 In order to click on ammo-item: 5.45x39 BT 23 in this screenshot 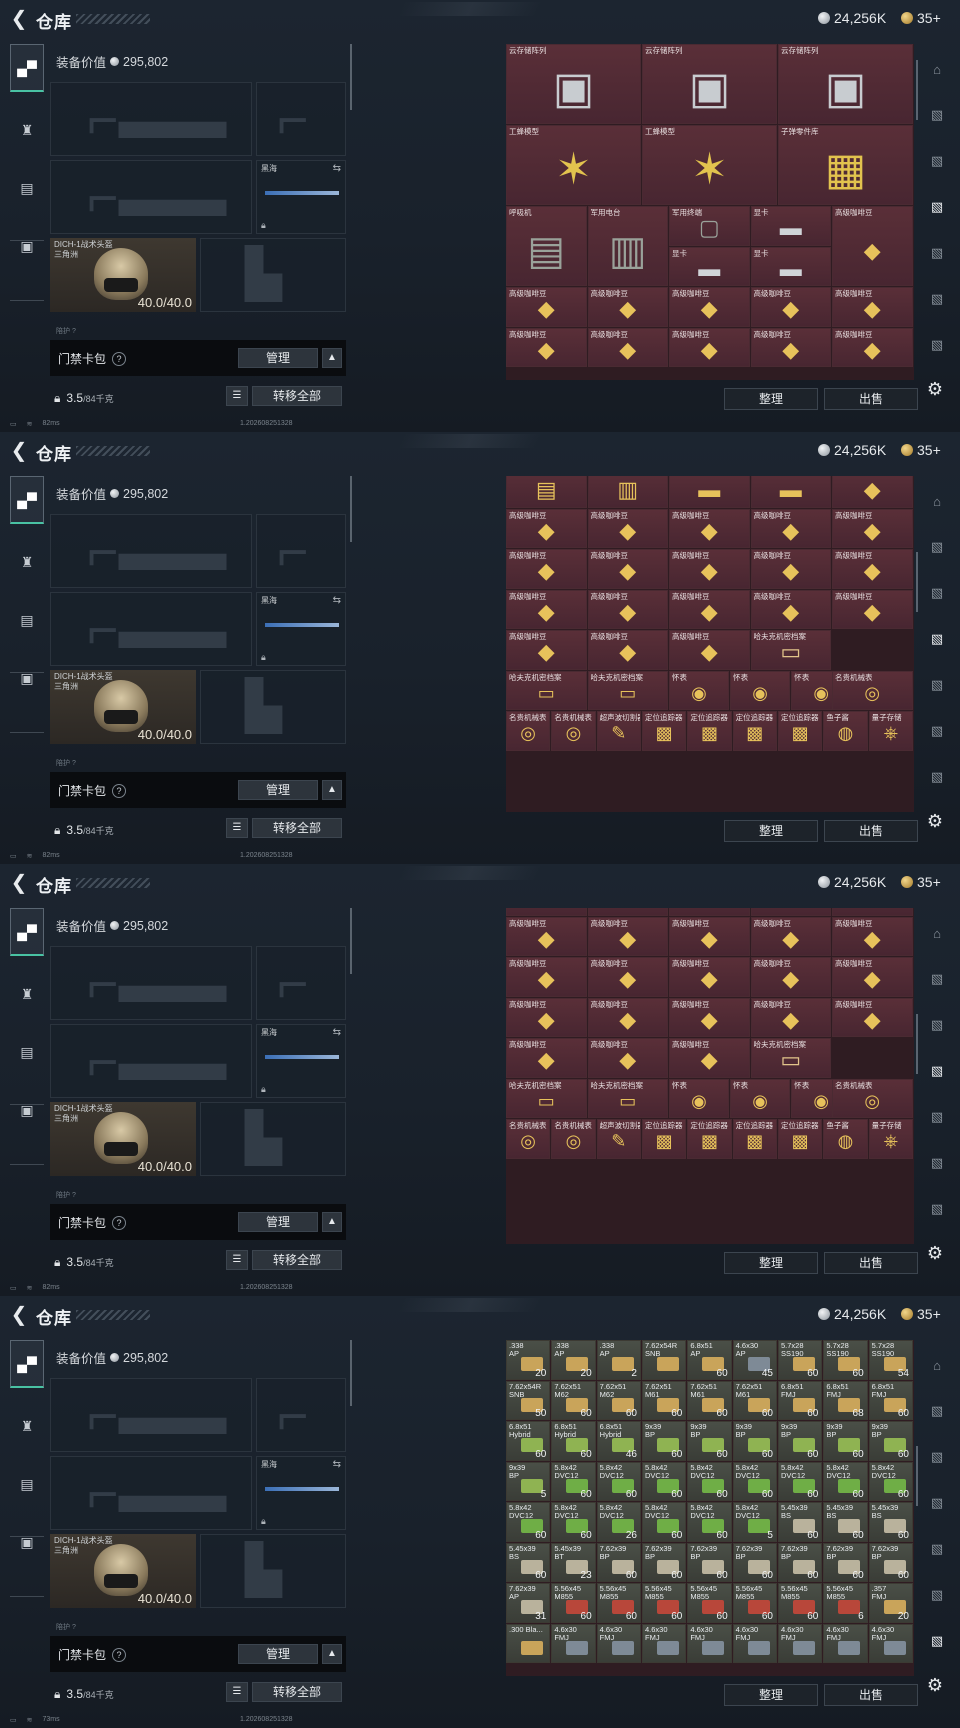, I will do `click(573, 1562)`.